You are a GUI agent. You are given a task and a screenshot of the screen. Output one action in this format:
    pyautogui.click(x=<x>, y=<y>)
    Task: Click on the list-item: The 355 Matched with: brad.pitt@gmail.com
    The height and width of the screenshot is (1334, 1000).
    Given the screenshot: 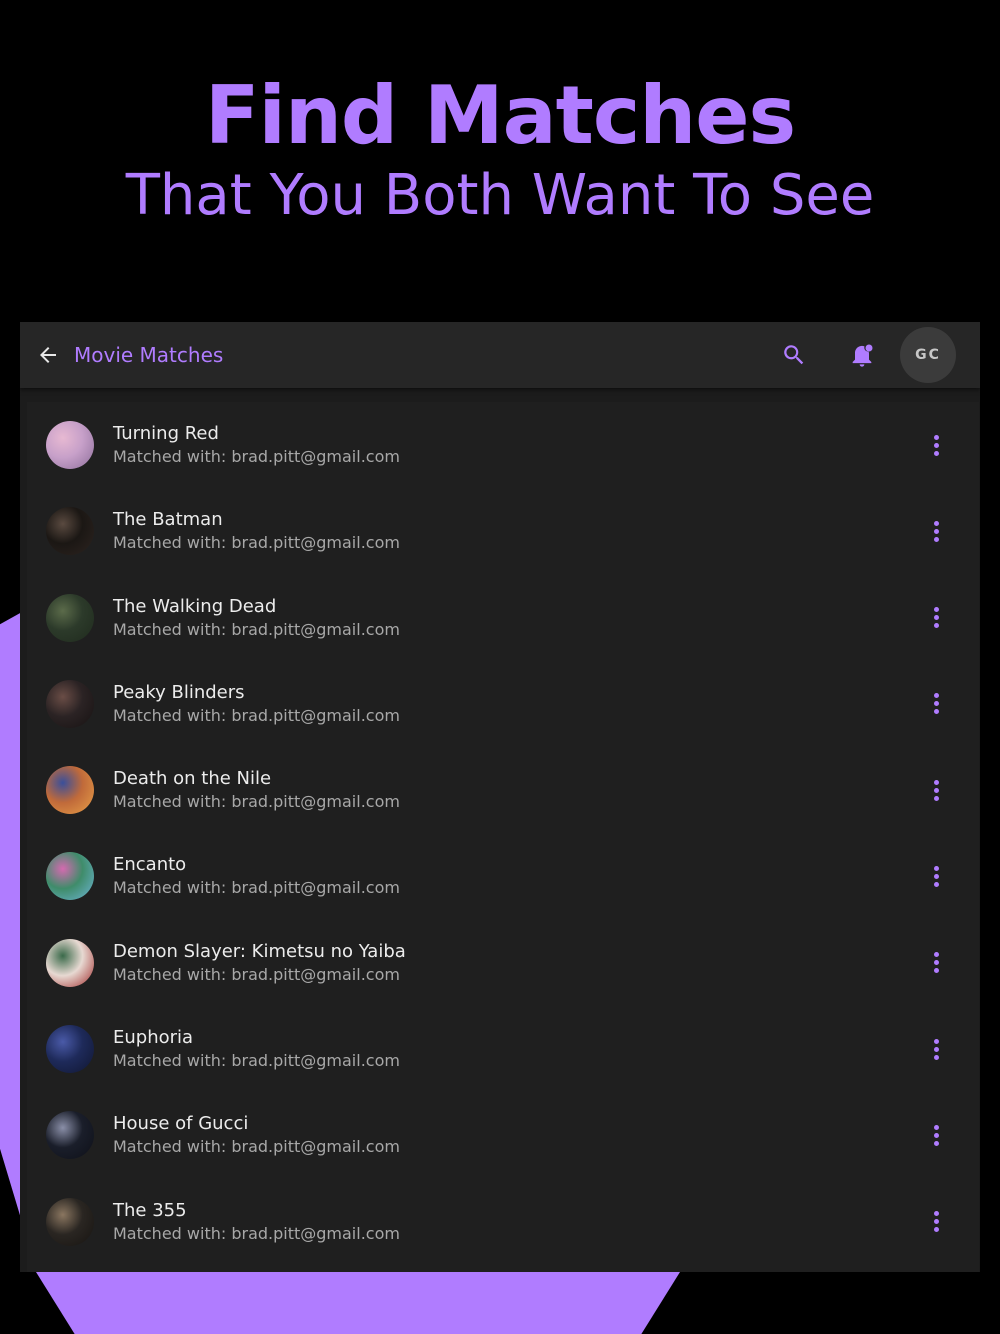 What is the action you would take?
    pyautogui.click(x=503, y=1222)
    